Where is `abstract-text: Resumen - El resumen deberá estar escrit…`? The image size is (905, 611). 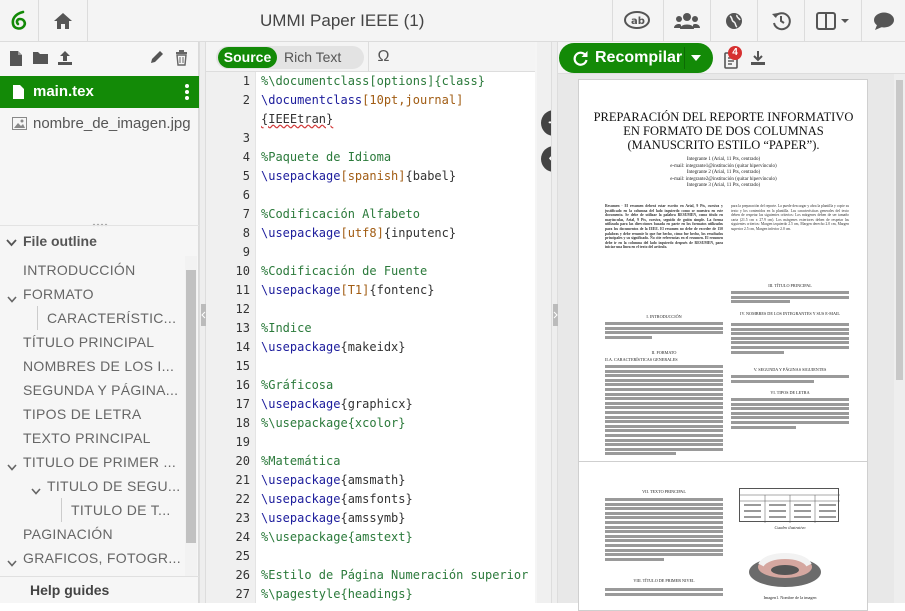 abstract-text: Resumen - El resumen deberá estar escrit… is located at coordinates (664, 227).